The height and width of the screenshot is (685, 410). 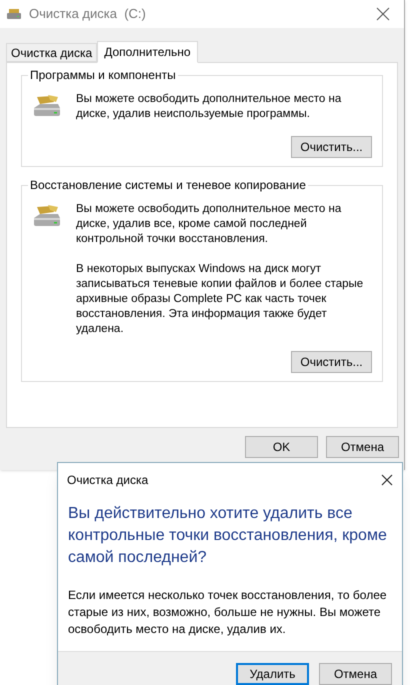 What do you see at coordinates (87, 14) in the screenshot?
I see `window-title: Очистка диска (C:)` at bounding box center [87, 14].